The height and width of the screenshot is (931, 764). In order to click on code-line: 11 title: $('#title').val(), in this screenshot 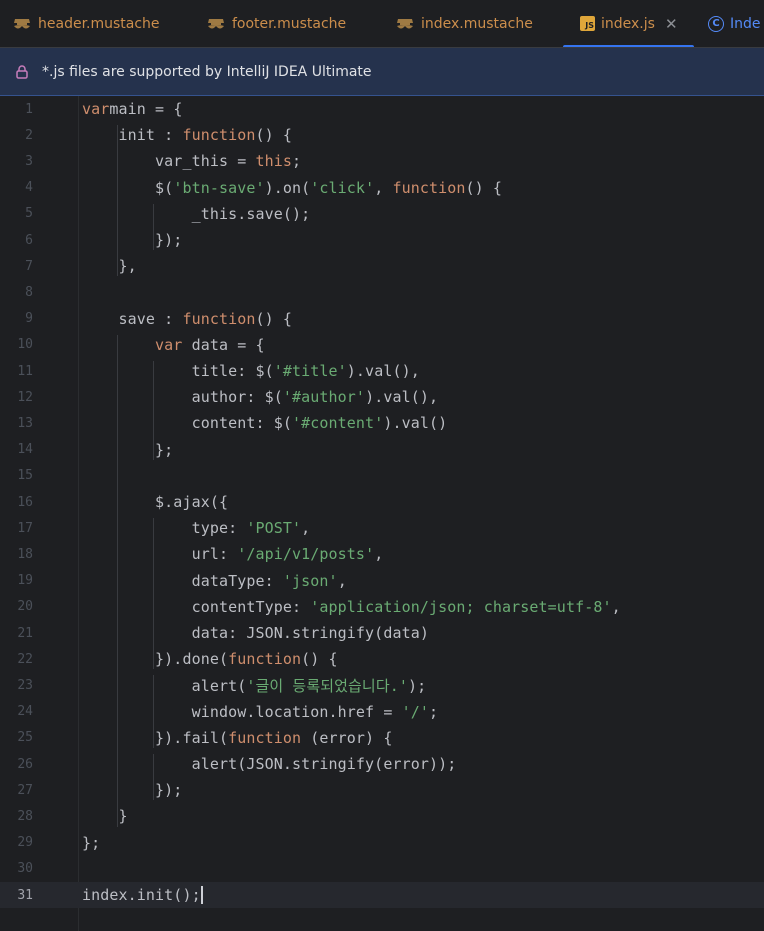, I will do `click(382, 371)`.